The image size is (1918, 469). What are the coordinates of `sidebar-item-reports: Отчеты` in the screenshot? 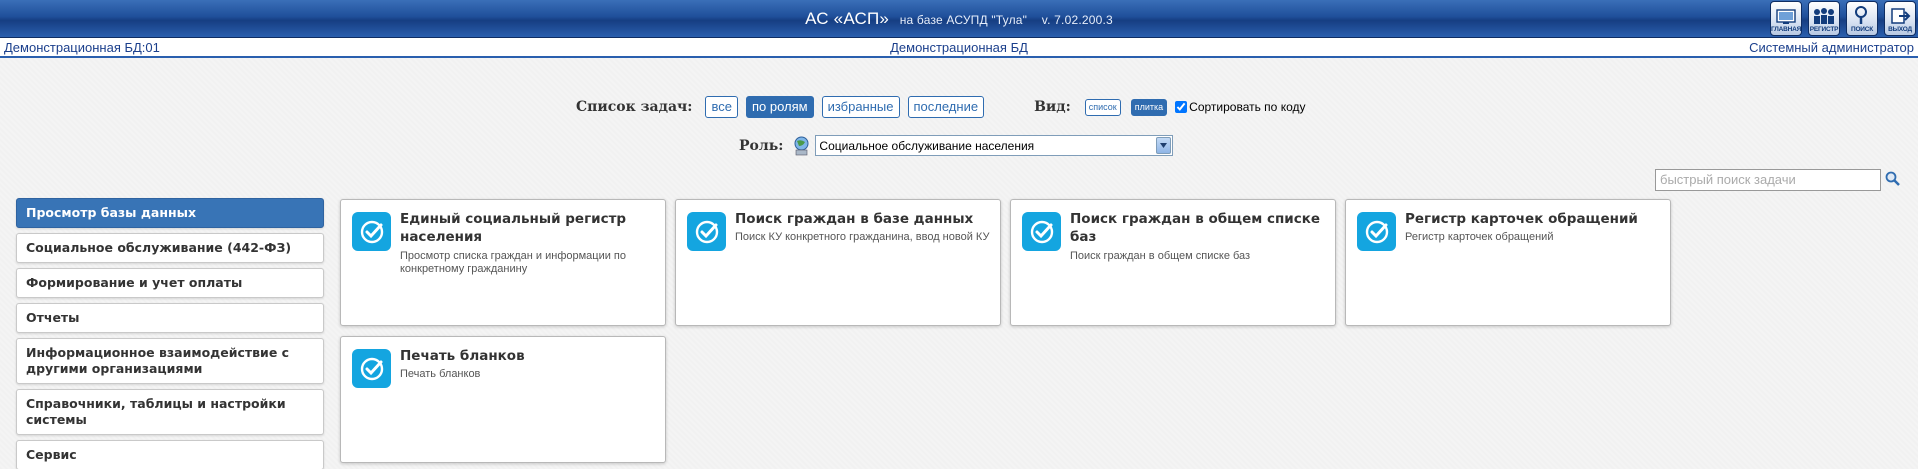 It's located at (170, 318).